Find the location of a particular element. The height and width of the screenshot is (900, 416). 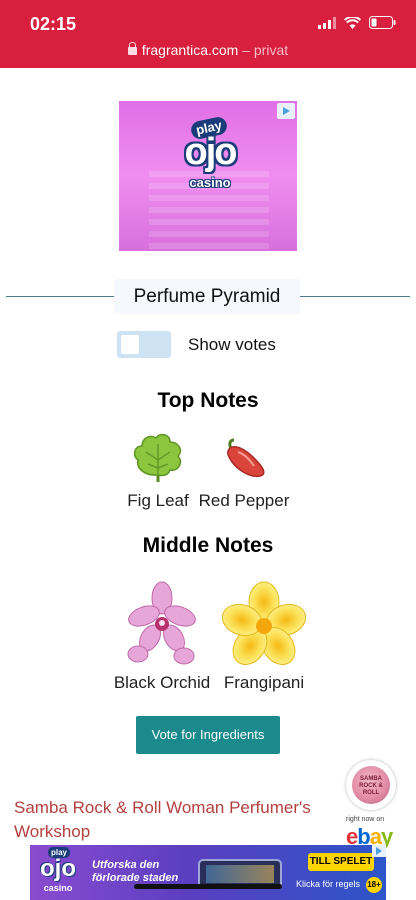

ad-fine-print: Klicka för regels is located at coordinates (328, 884).